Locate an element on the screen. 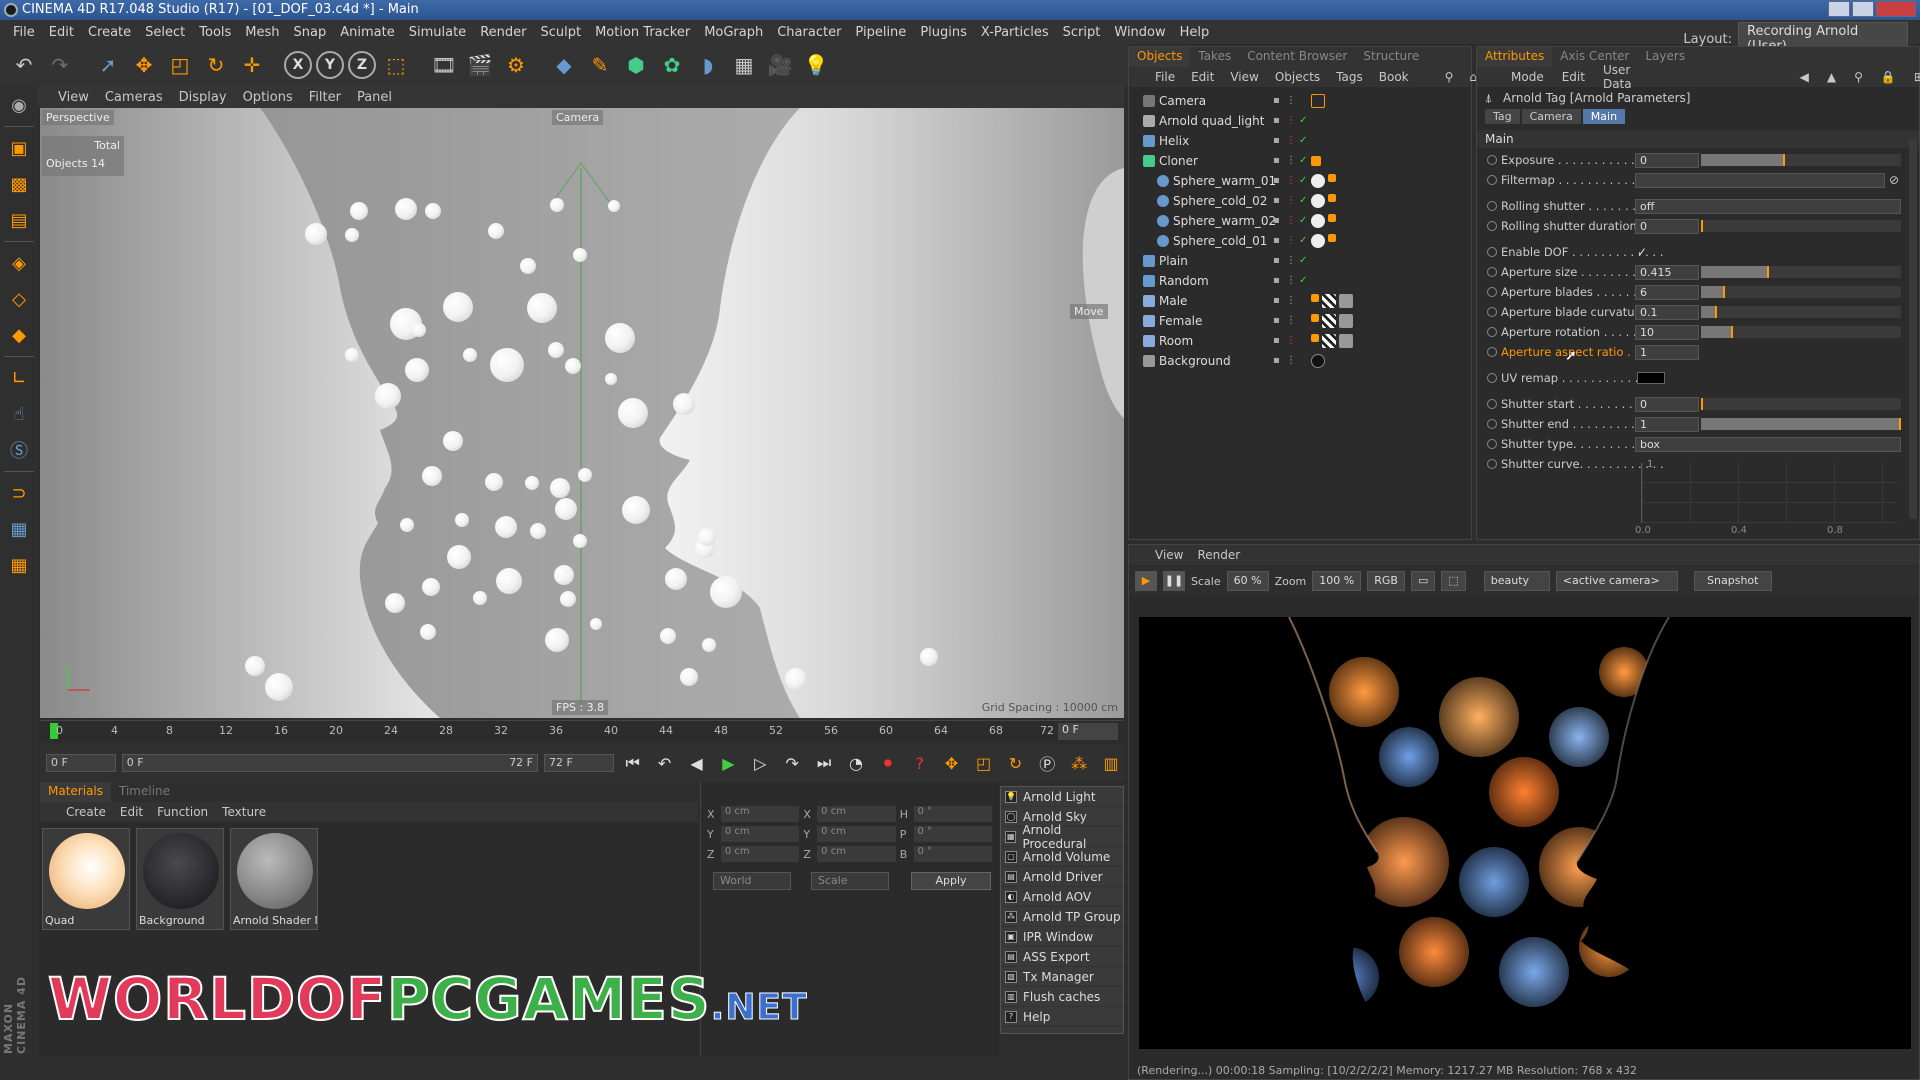 The width and height of the screenshot is (1920, 1080). menu-sculpt: Sculpt is located at coordinates (560, 32).